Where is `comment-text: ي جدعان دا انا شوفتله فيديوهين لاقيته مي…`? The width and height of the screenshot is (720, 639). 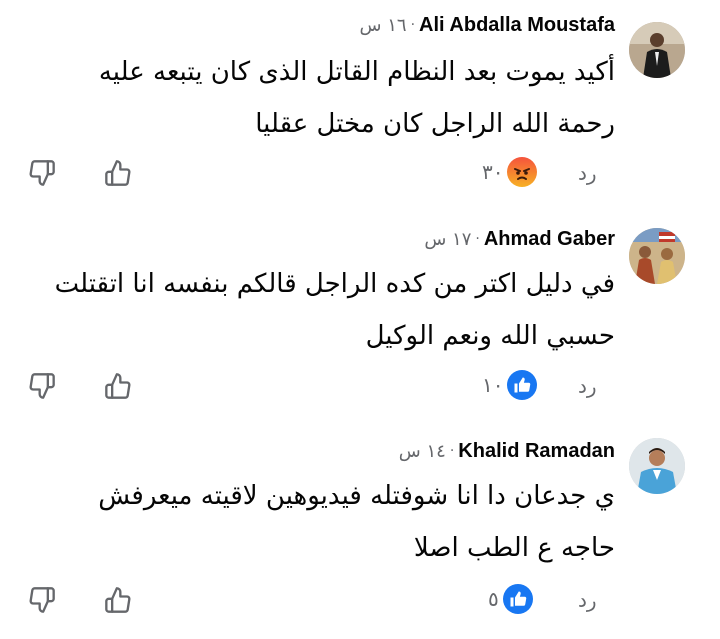
comment-text: ي جدعان دا انا شوفتله فيديوهين لاقيته مي… is located at coordinates (330, 522).